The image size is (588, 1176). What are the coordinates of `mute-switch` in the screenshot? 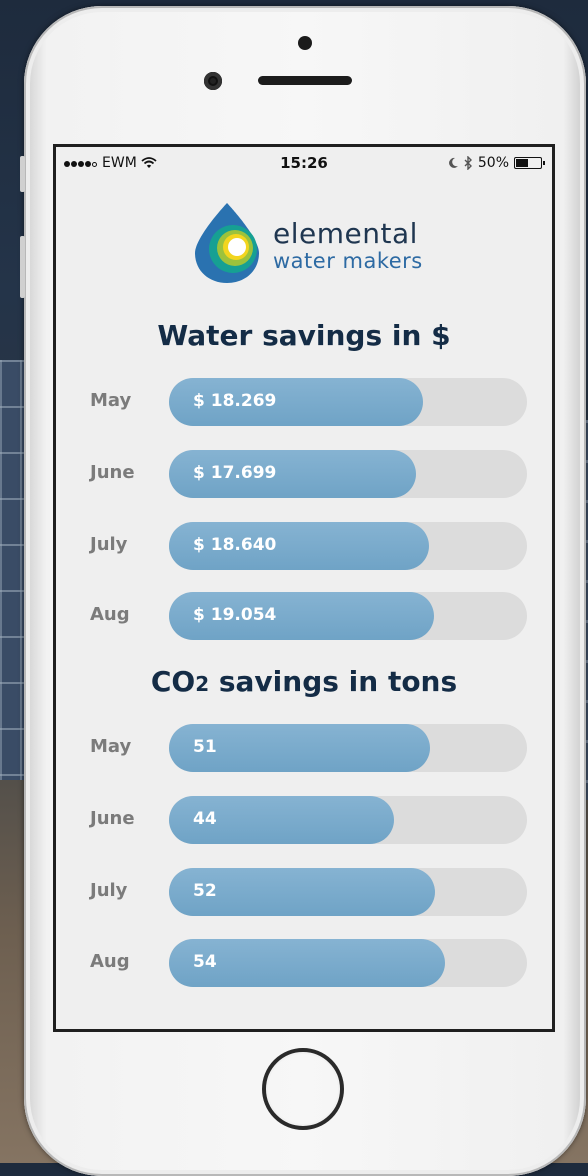 It's located at (22, 174).